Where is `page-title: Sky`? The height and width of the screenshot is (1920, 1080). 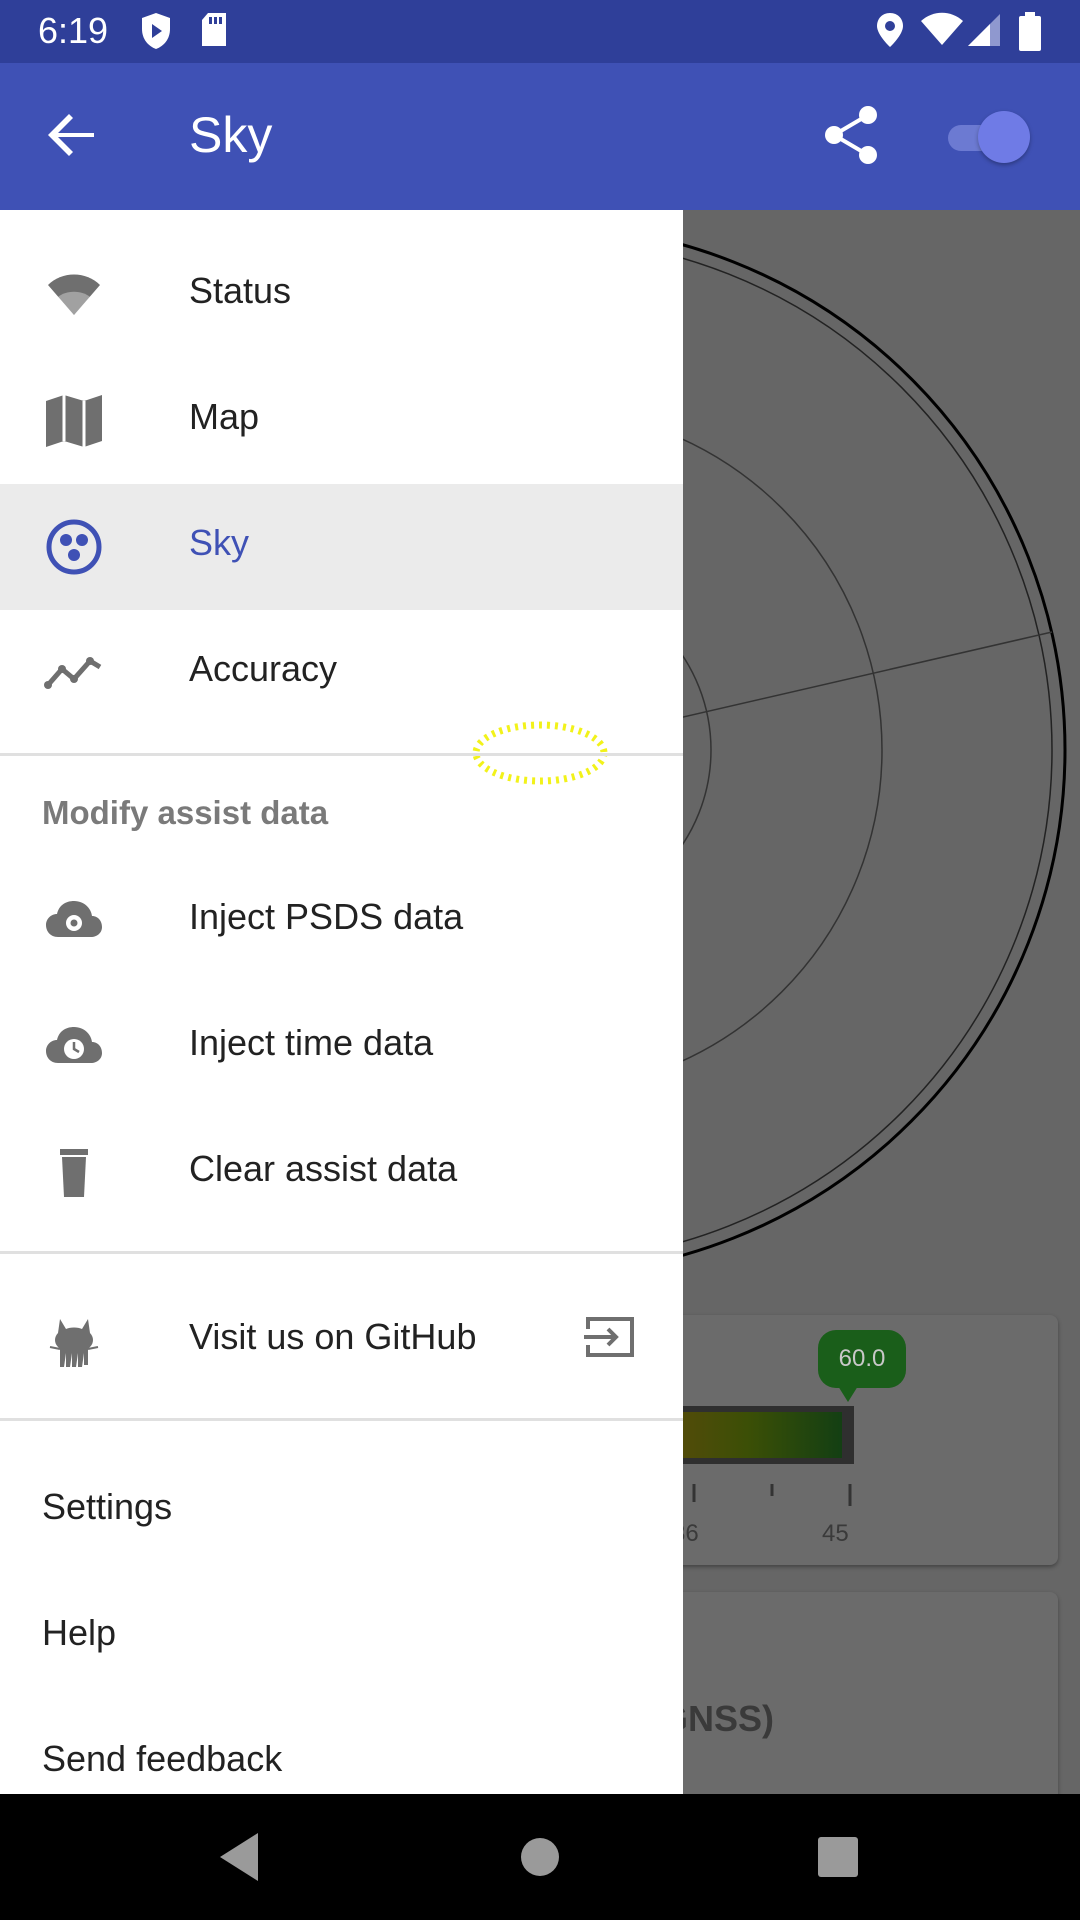
page-title: Sky is located at coordinates (231, 135).